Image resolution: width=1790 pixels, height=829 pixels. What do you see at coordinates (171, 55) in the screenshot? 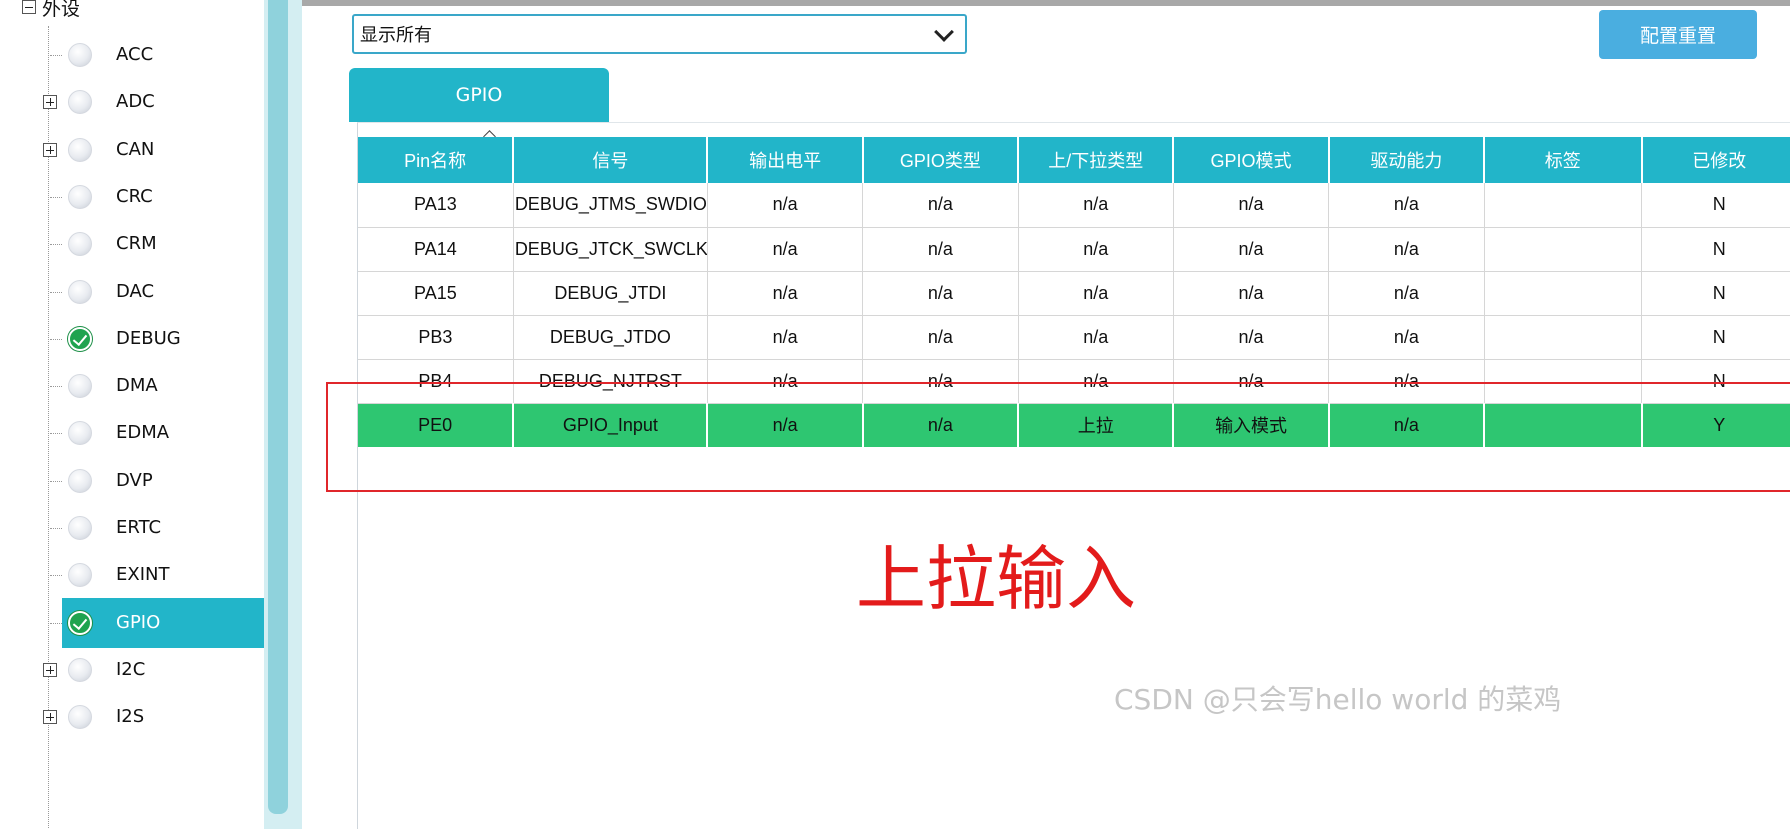
I see `sidebar-item-acc: ACC` at bounding box center [171, 55].